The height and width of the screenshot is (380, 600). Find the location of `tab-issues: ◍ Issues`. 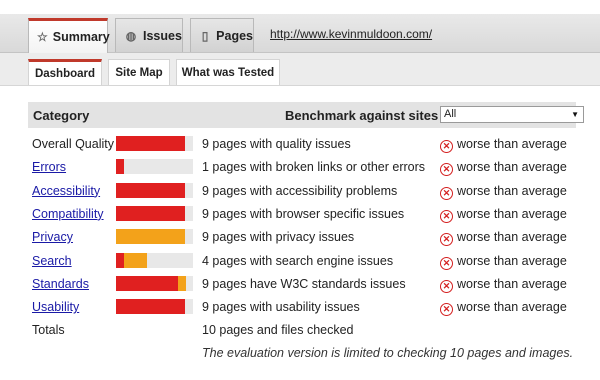

tab-issues: ◍ Issues is located at coordinates (149, 35).